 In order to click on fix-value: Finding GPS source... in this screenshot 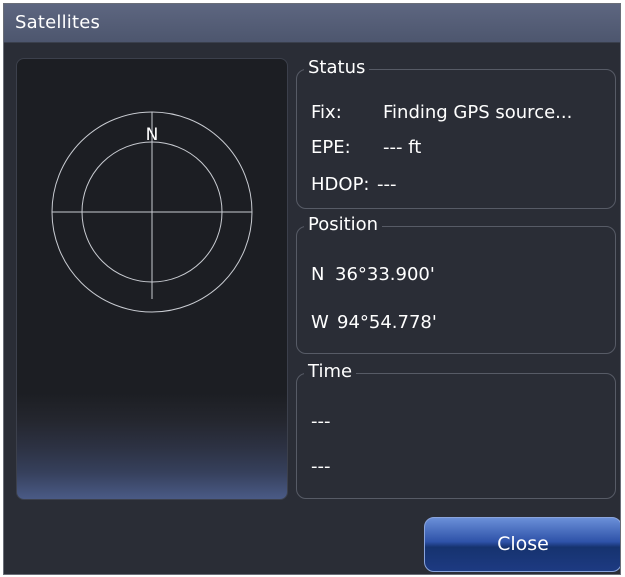, I will do `click(478, 112)`.